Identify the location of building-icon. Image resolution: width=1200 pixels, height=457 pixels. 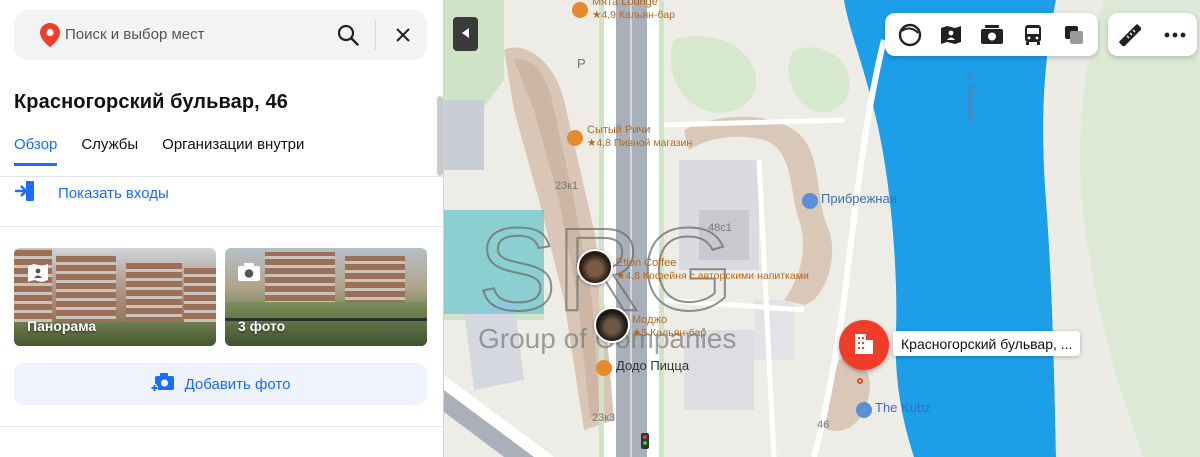
(864, 345).